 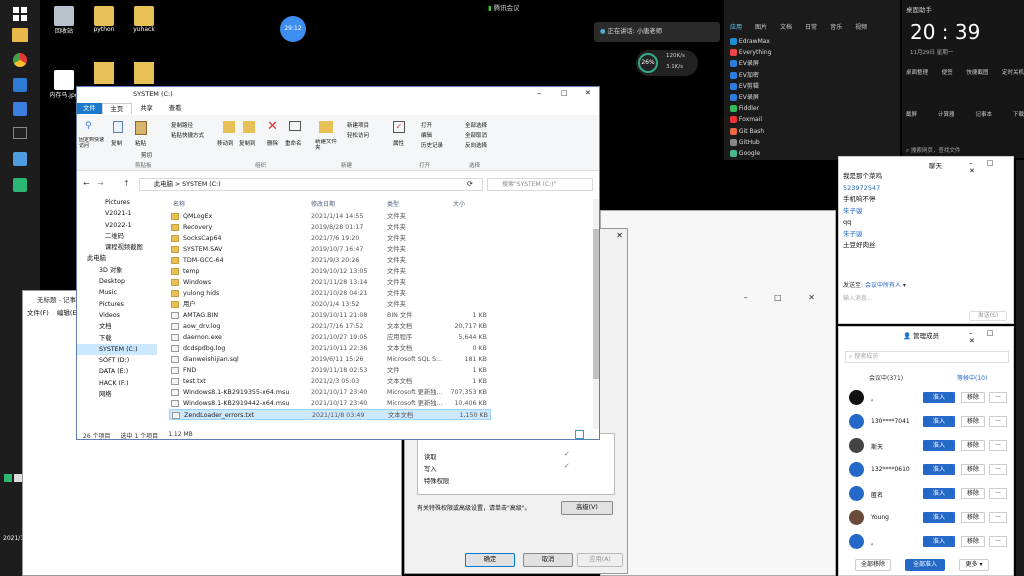 What do you see at coordinates (1018, 114) in the screenshot?
I see `action-download: 下载` at bounding box center [1018, 114].